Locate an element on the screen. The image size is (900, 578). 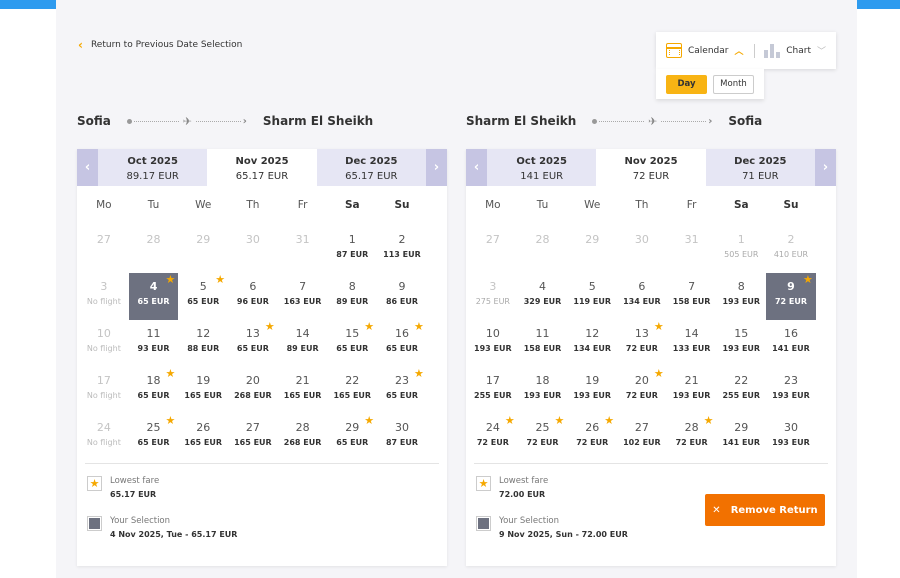
month-tab: Oct 2025 141 EUR is located at coordinates (542, 167).